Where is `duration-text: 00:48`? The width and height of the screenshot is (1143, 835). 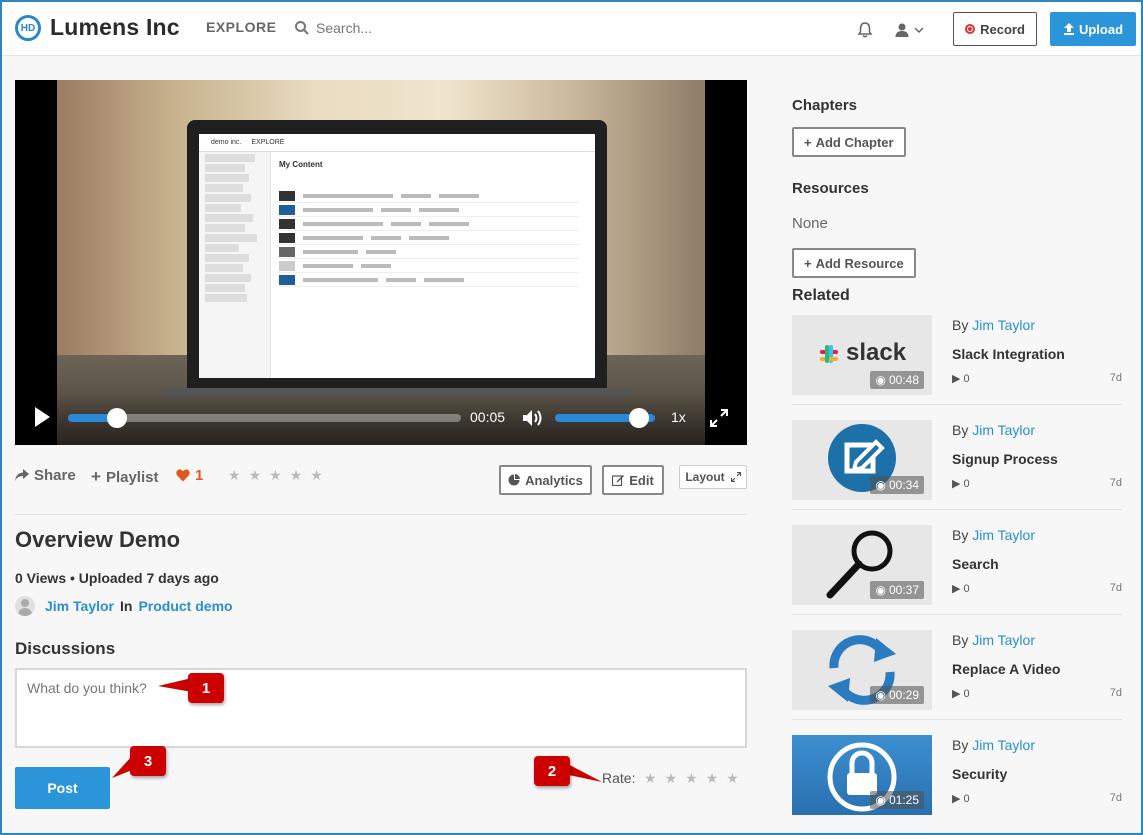
duration-text: 00:48 is located at coordinates (903, 380).